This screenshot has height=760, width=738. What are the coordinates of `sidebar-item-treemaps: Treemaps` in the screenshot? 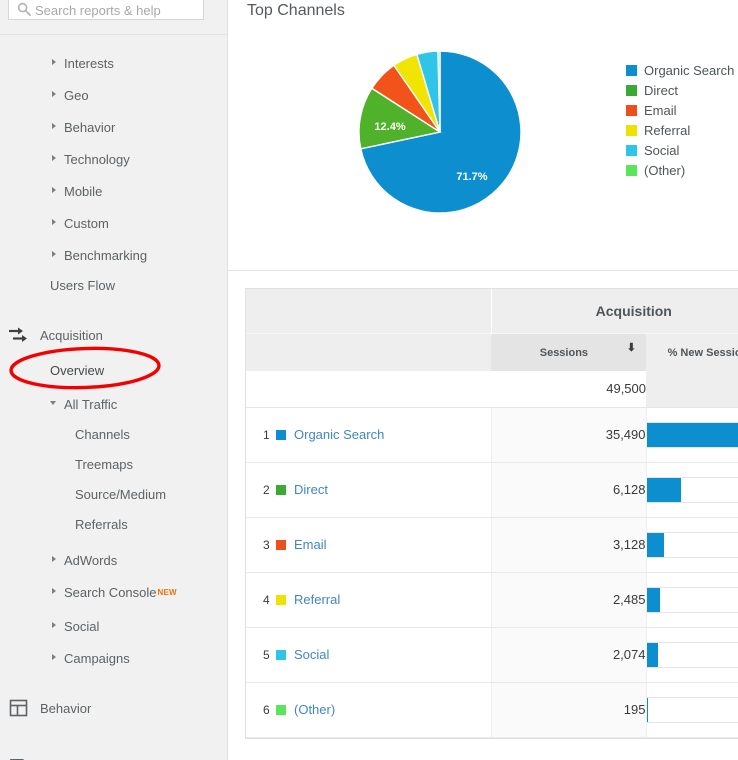 It's located at (113, 464).